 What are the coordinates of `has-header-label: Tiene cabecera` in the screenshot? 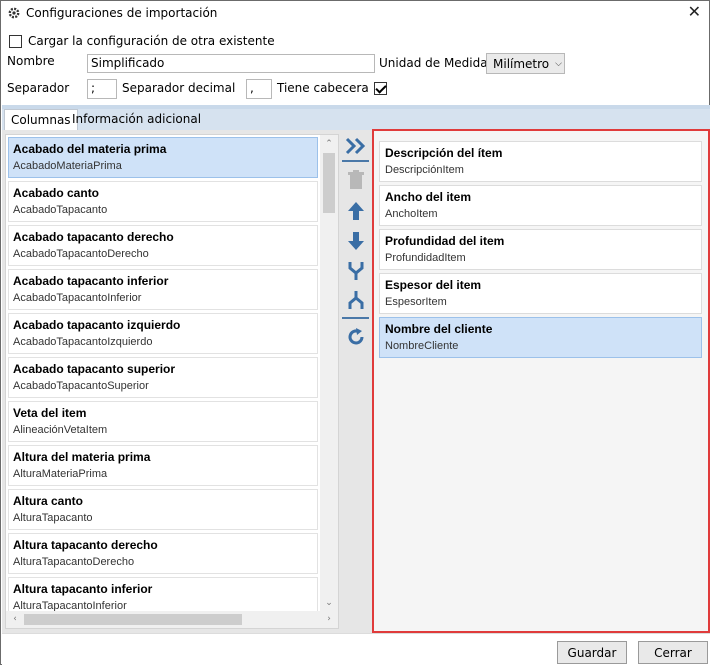 It's located at (323, 88).